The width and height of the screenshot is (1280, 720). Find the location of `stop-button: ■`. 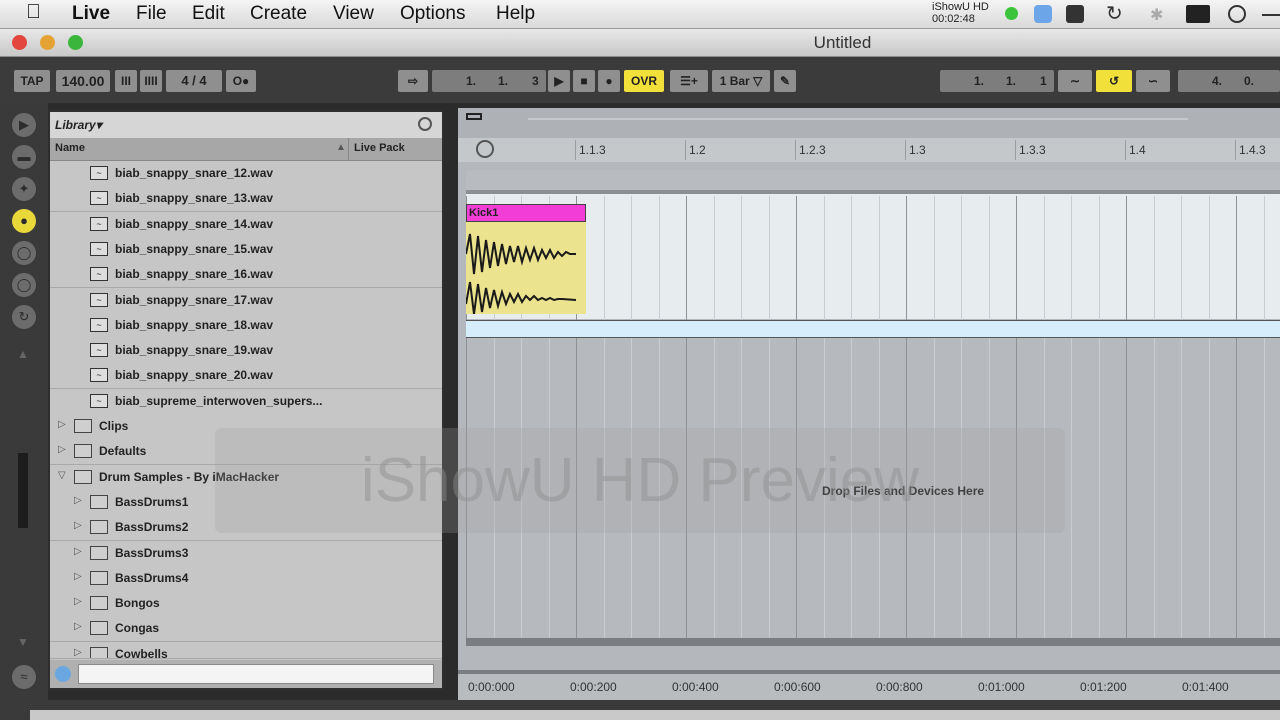

stop-button: ■ is located at coordinates (584, 81).